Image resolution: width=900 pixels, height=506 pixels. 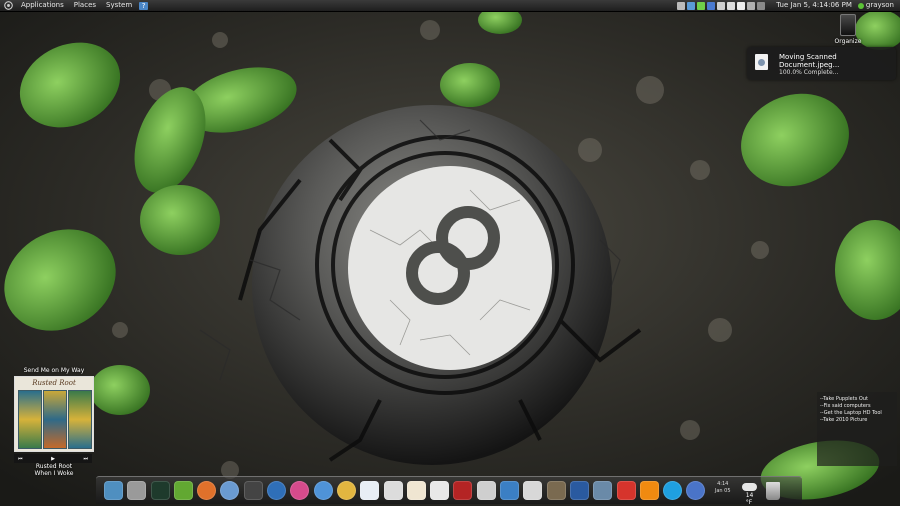 What do you see at coordinates (119, 5) in the screenshot?
I see `system-menu: System` at bounding box center [119, 5].